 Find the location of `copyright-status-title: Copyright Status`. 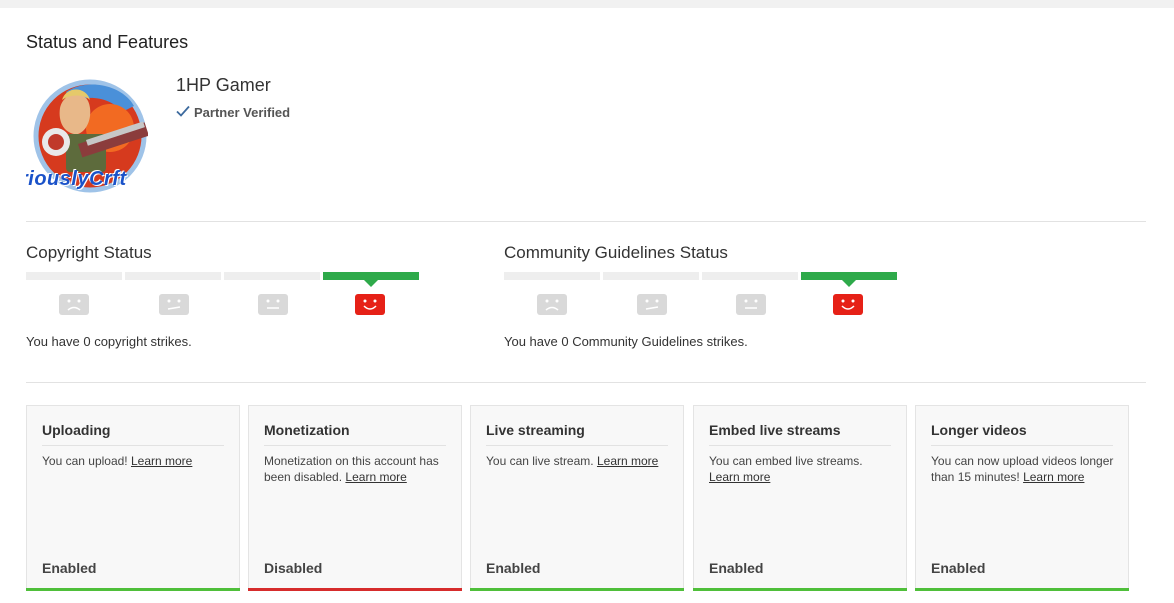

copyright-status-title: Copyright Status is located at coordinates (89, 252).